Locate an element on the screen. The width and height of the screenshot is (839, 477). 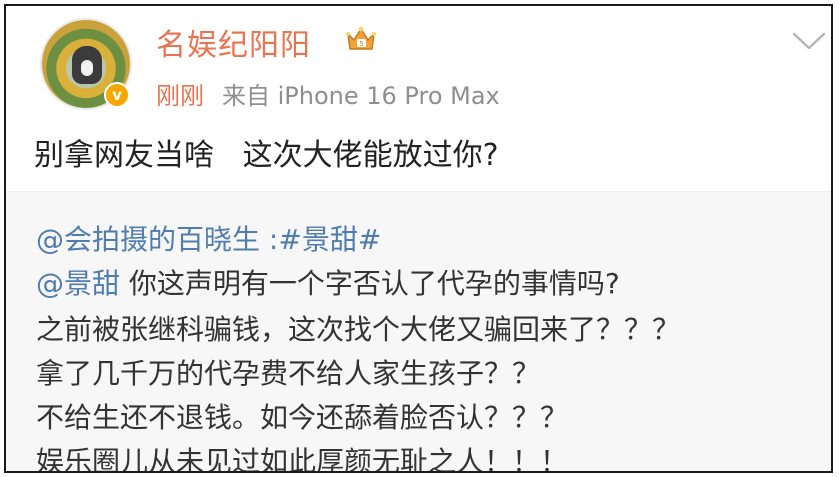
repost-line-2: @景甜 你这声明有一个字否认了代孕的事情吗? is located at coordinates (328, 282).